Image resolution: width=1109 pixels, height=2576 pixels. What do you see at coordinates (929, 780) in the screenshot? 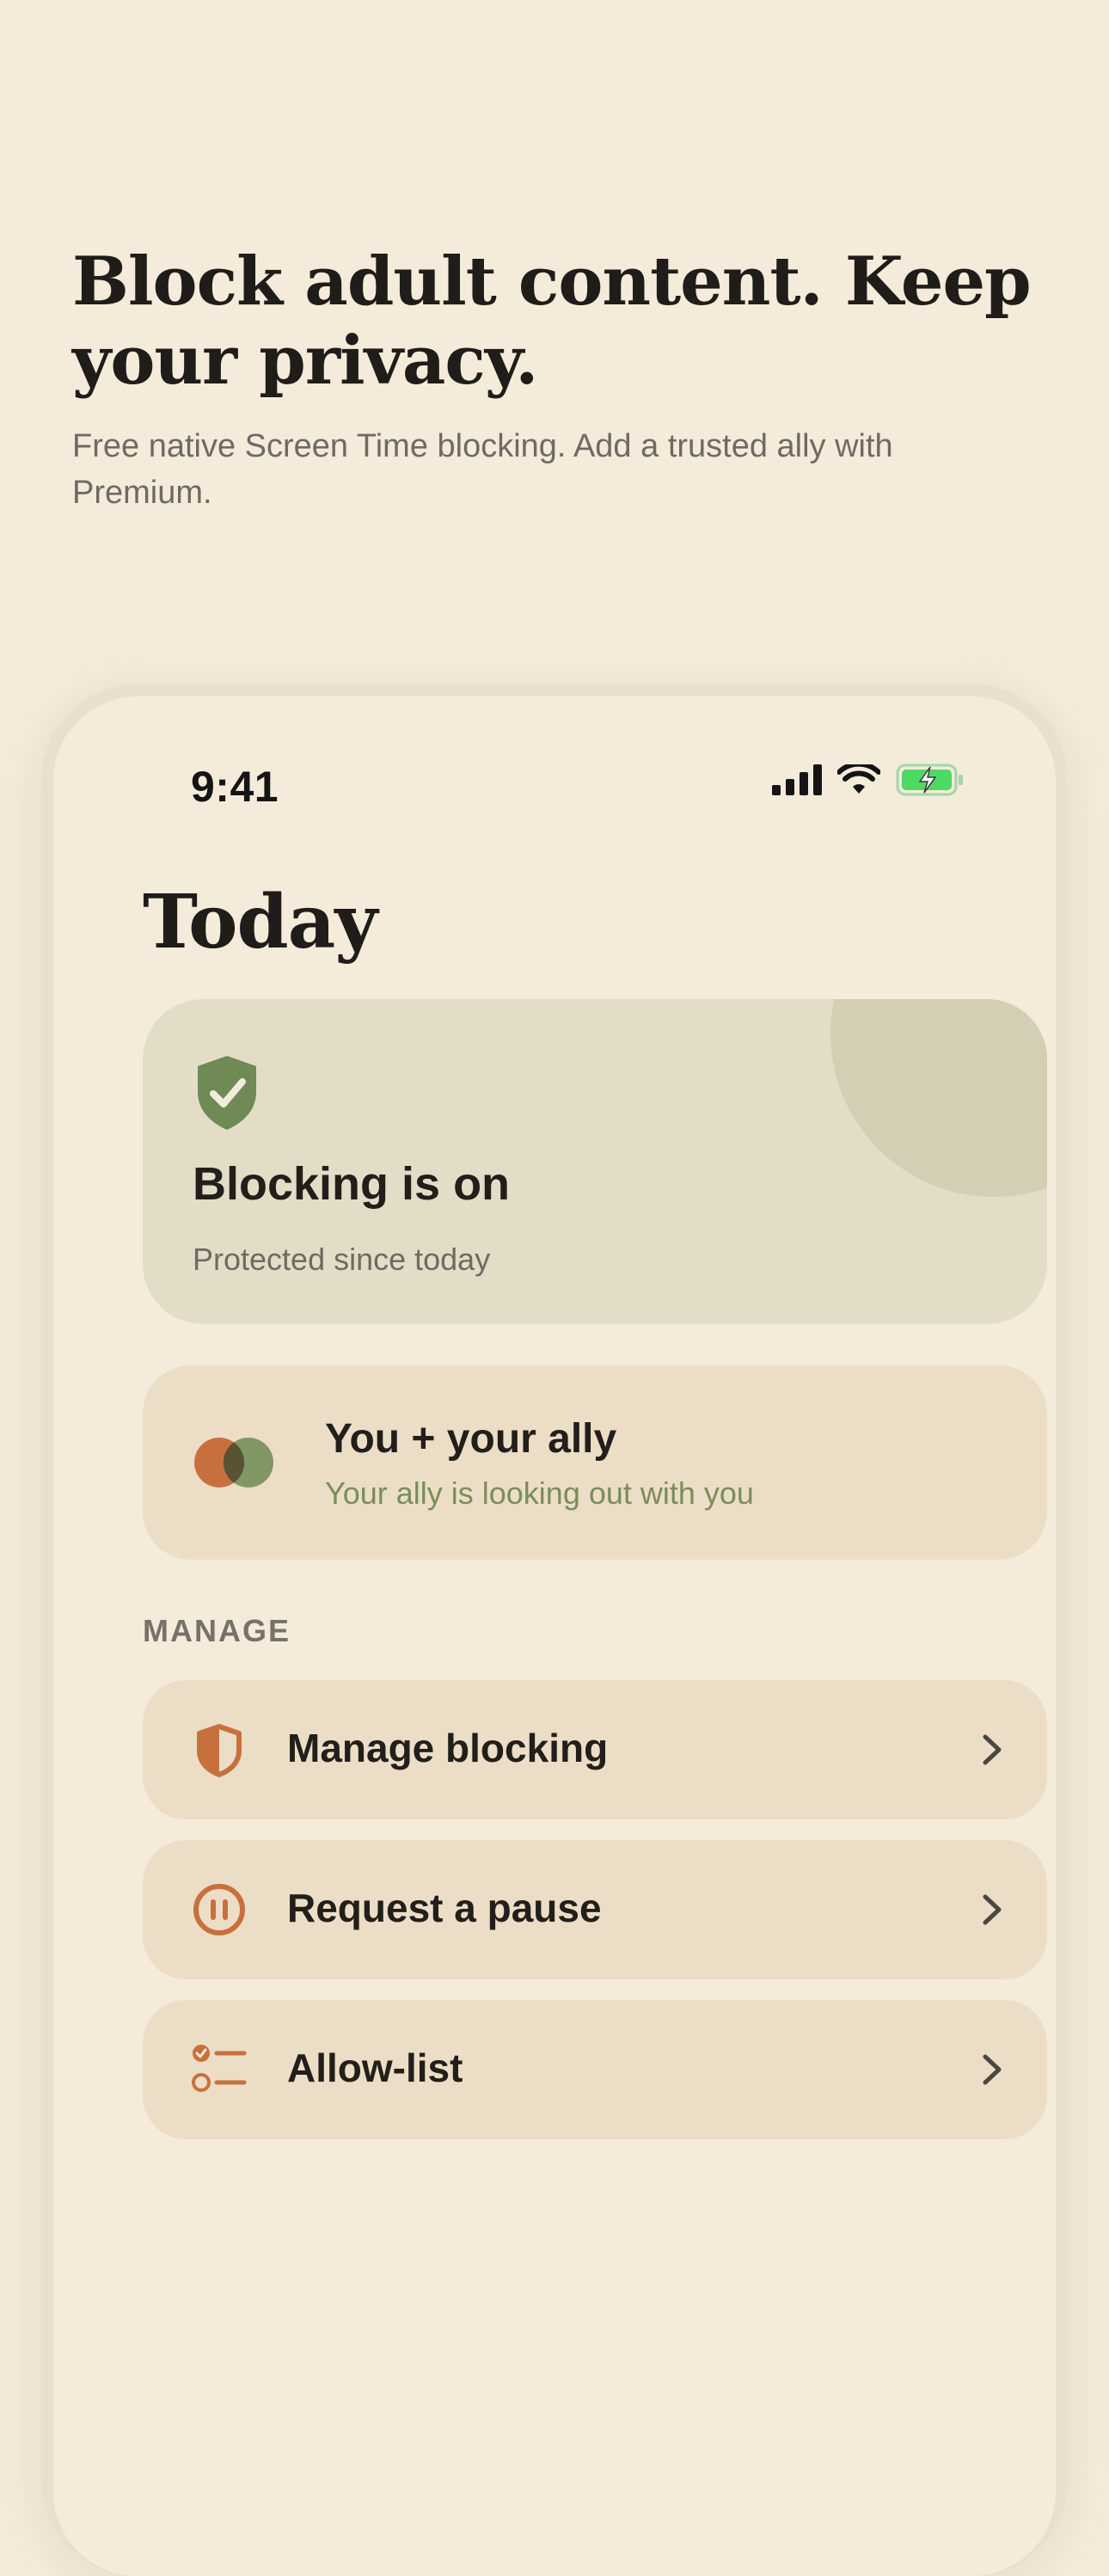
I see `battery-charging-icon` at bounding box center [929, 780].